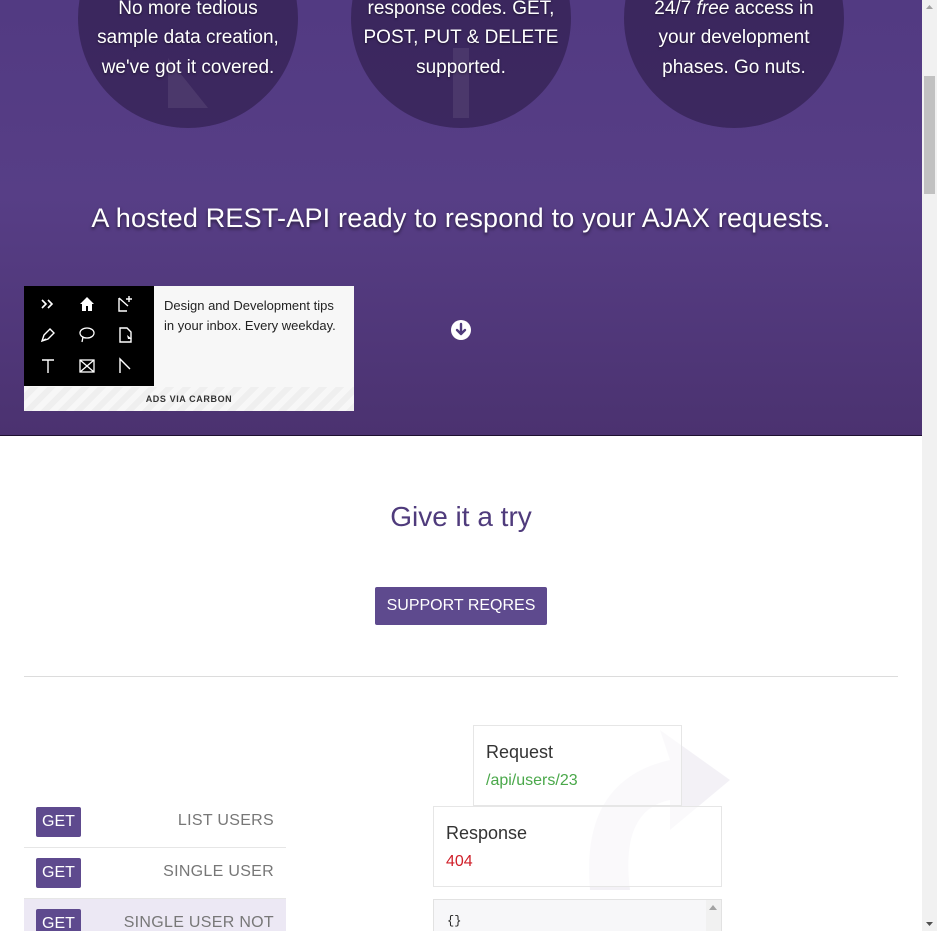 The width and height of the screenshot is (937, 931). What do you see at coordinates (713, 9) in the screenshot?
I see `feature-text-emphasis: free` at bounding box center [713, 9].